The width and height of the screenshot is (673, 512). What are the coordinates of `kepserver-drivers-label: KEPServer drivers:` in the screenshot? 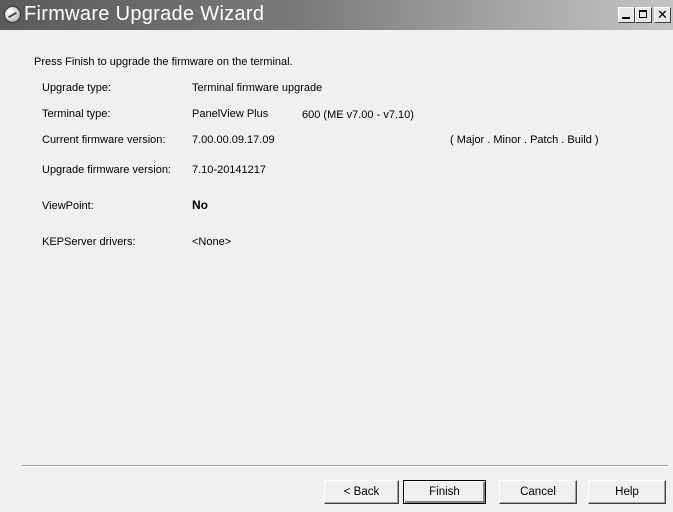 It's located at (89, 242).